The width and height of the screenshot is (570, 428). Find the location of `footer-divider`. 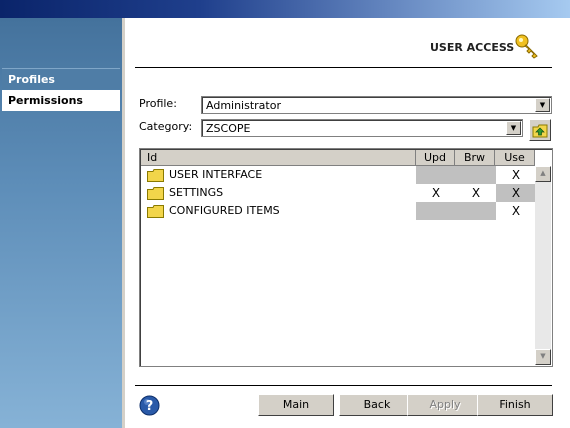

footer-divider is located at coordinates (343, 385).